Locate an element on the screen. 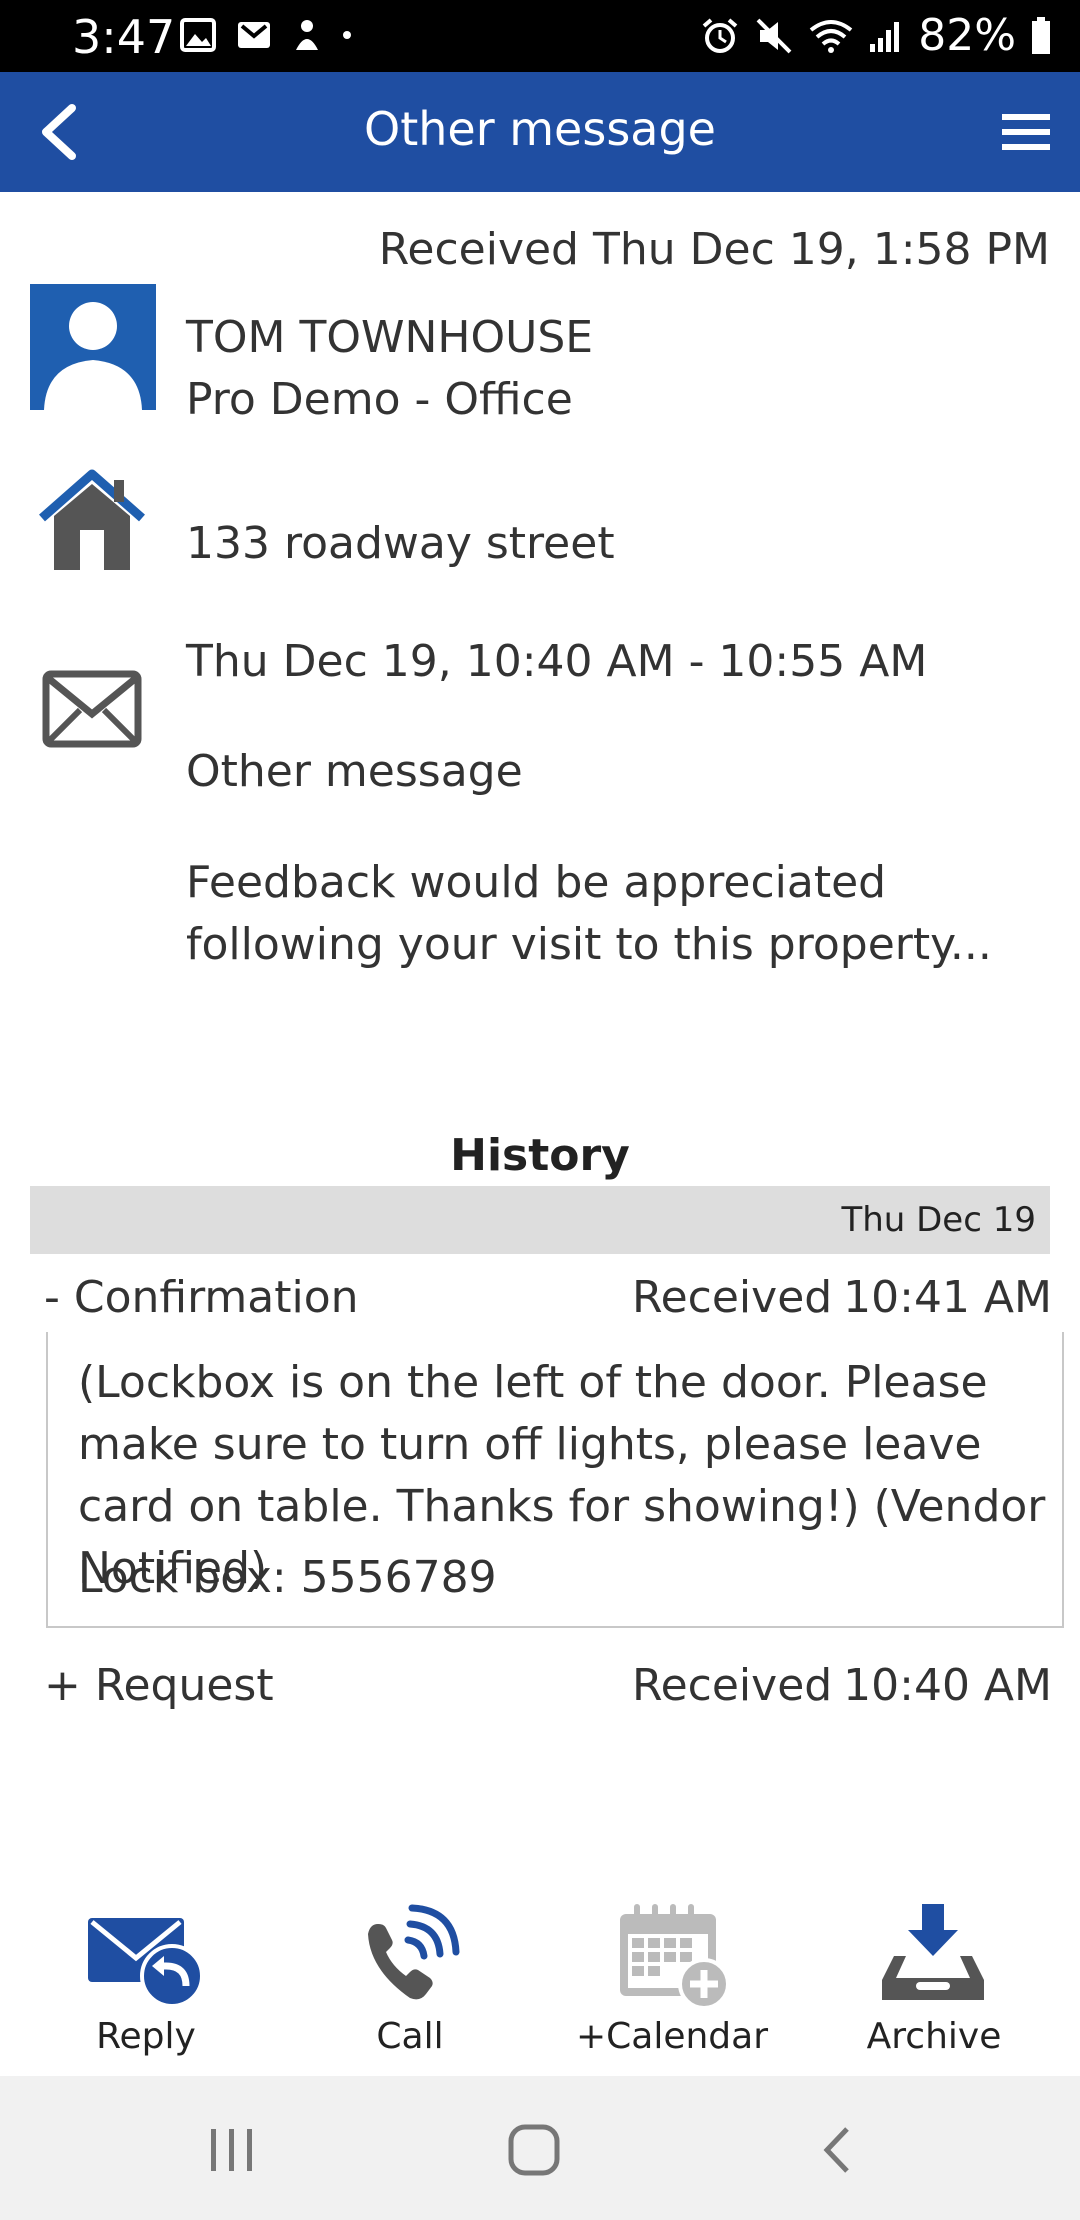  property-address: 133 roadway street is located at coordinates (400, 543).